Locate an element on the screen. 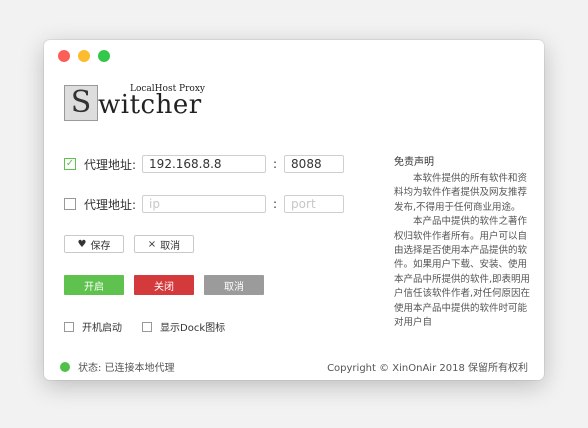  logo-wordmark: witcher is located at coordinates (150, 105).